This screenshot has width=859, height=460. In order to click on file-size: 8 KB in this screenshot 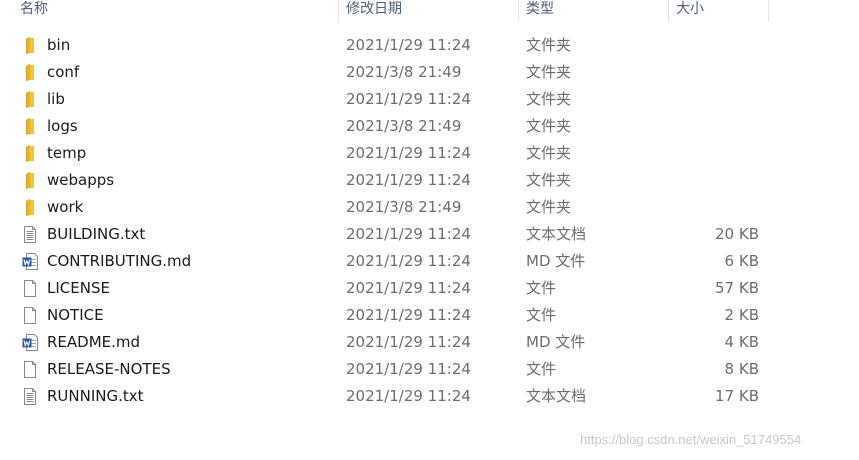, I will do `click(741, 369)`.